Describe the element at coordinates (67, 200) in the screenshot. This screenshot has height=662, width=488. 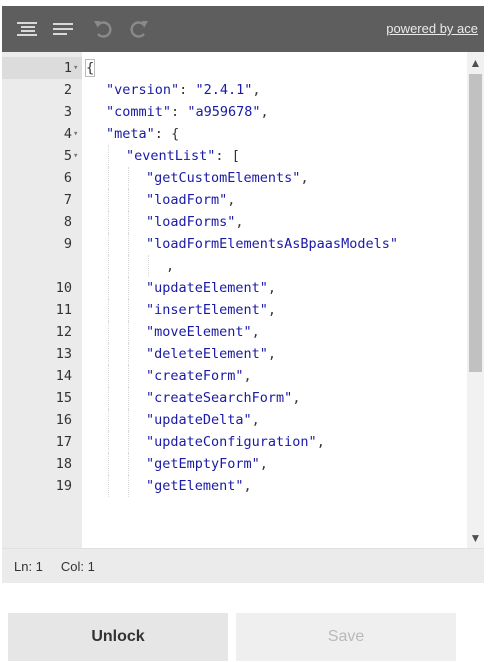
I see `line-number: 7` at that location.